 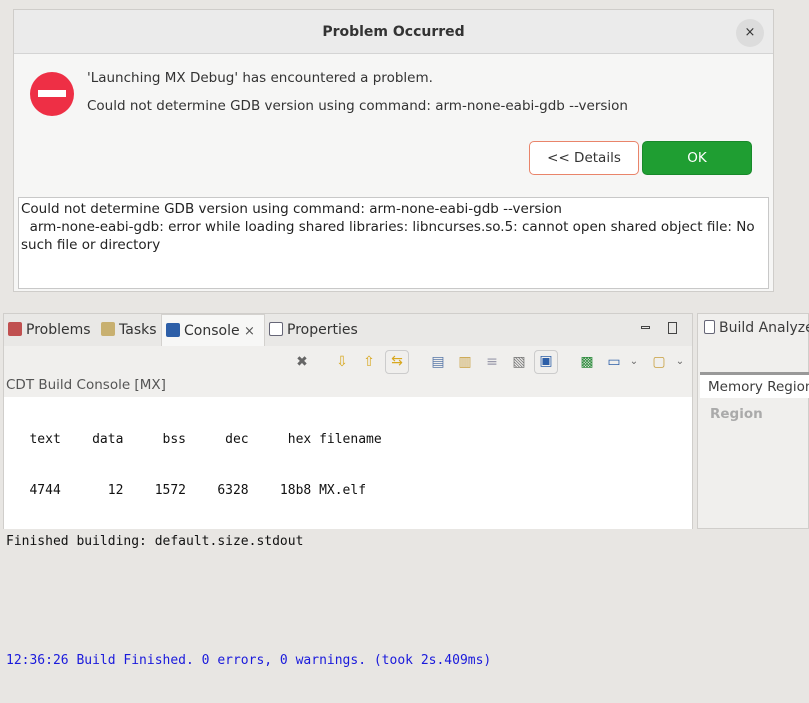 What do you see at coordinates (155, 541) in the screenshot?
I see `console-line: Finished building: default.size.stdout` at bounding box center [155, 541].